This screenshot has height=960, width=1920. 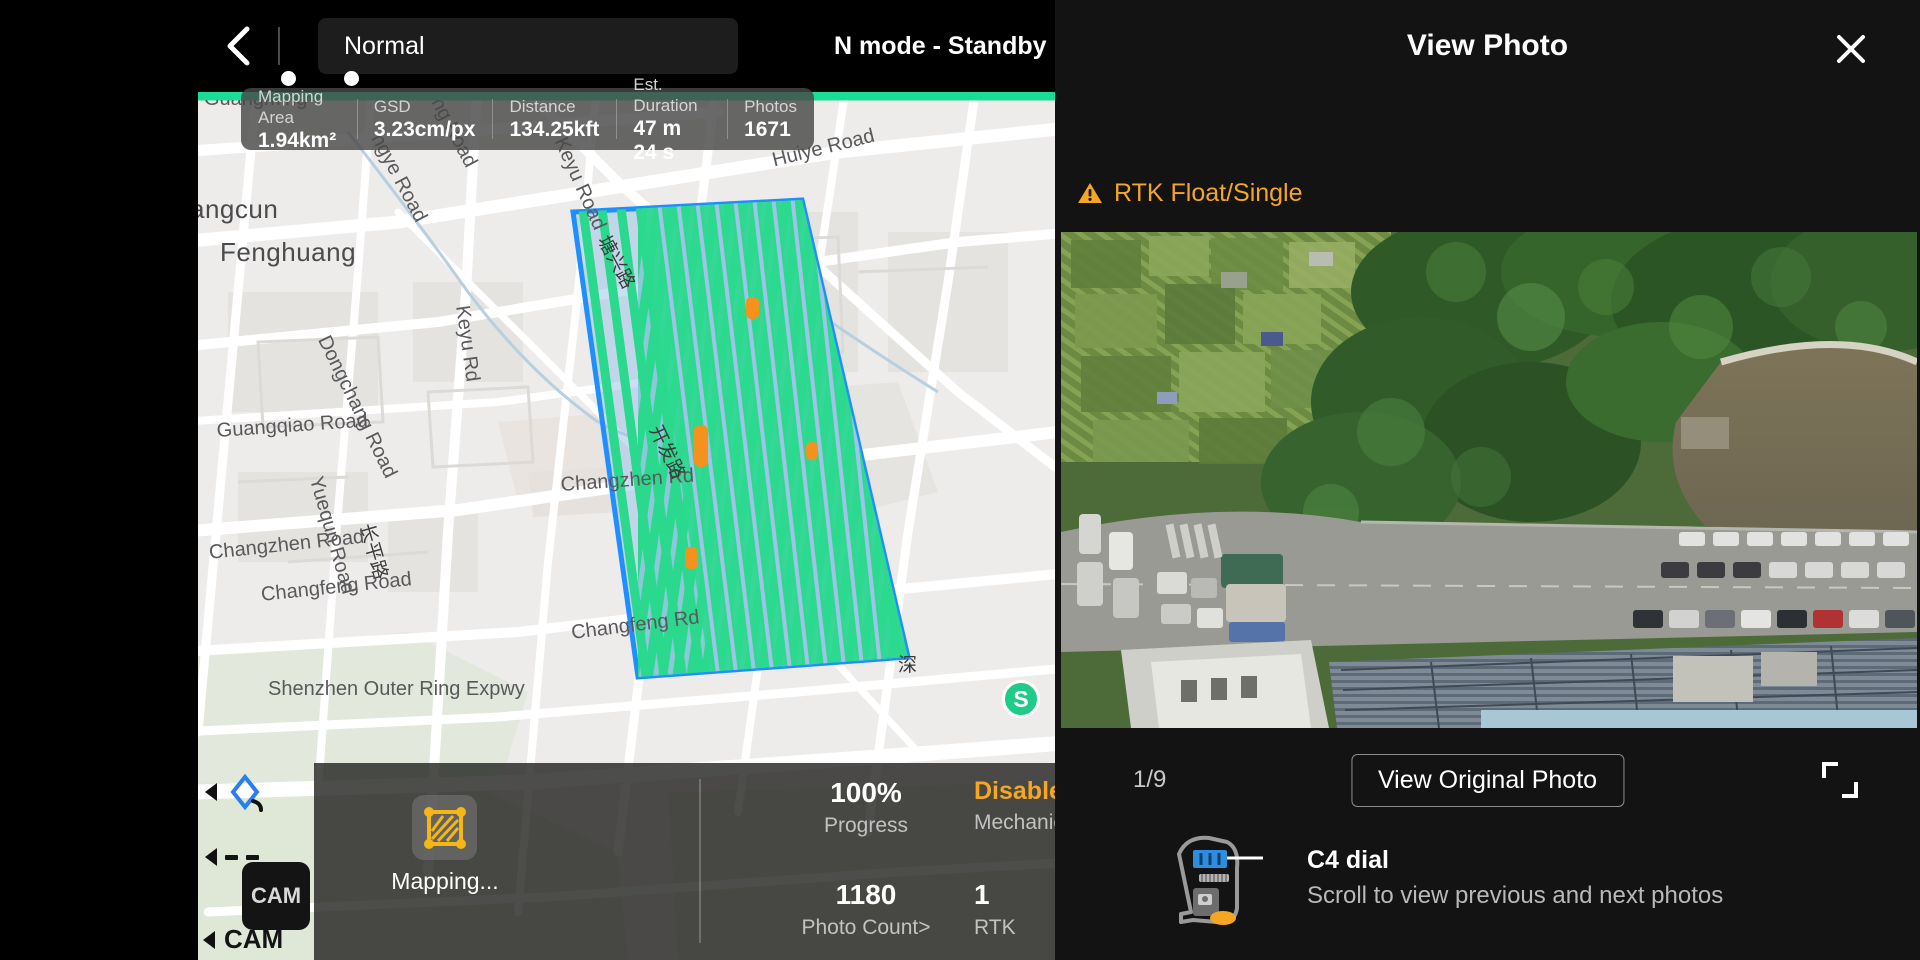 I want to click on progress-value: 100%, so click(x=866, y=792).